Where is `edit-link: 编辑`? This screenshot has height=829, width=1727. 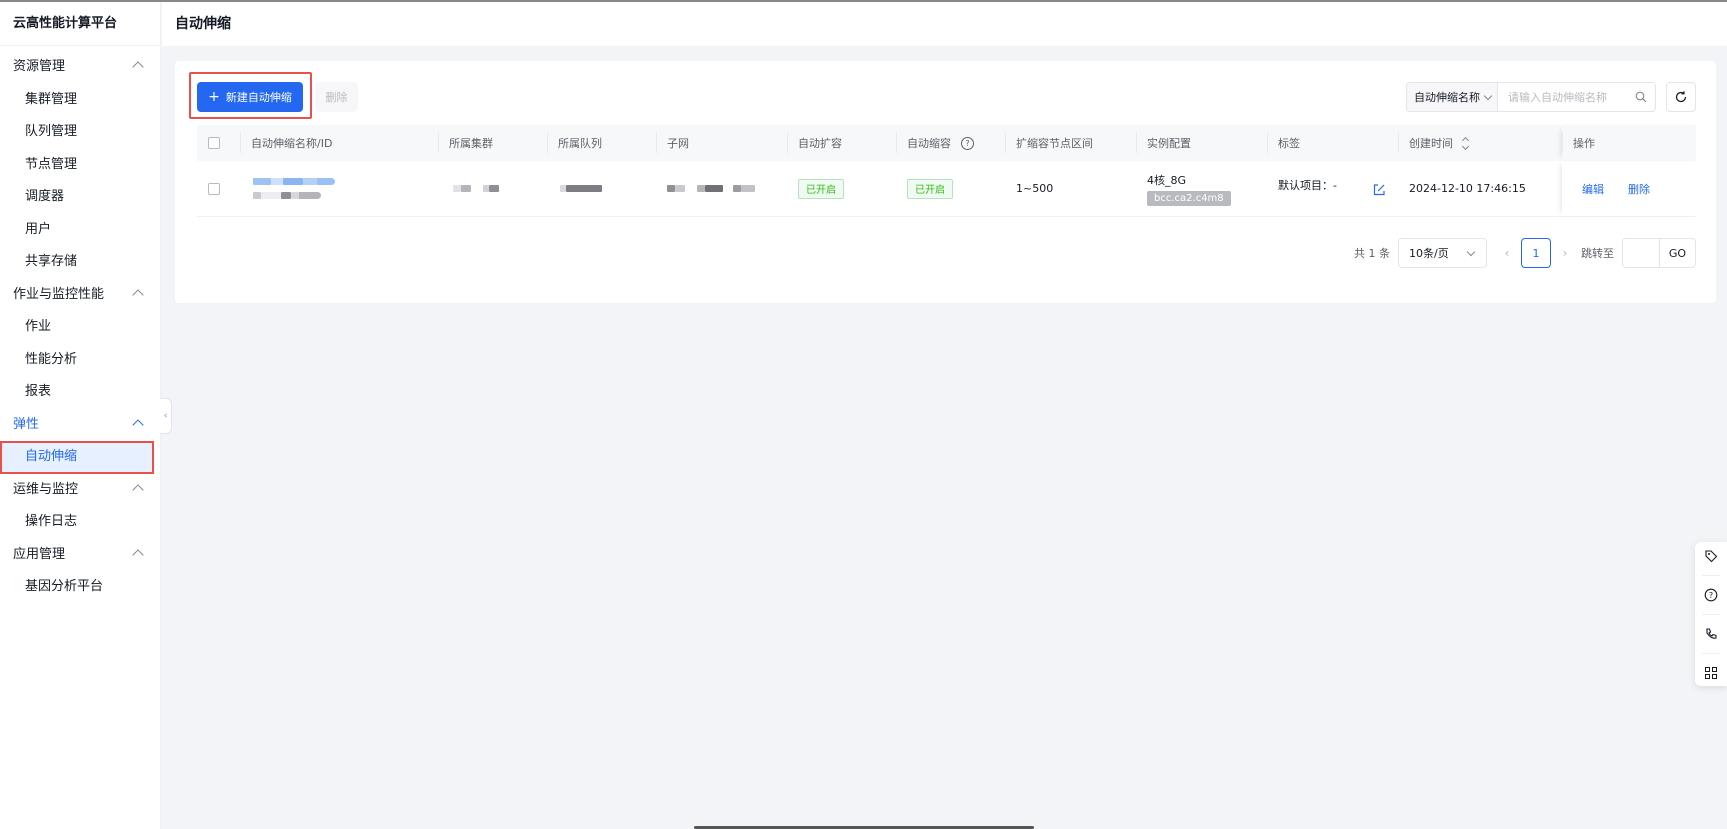
edit-link: 编辑 is located at coordinates (1593, 189).